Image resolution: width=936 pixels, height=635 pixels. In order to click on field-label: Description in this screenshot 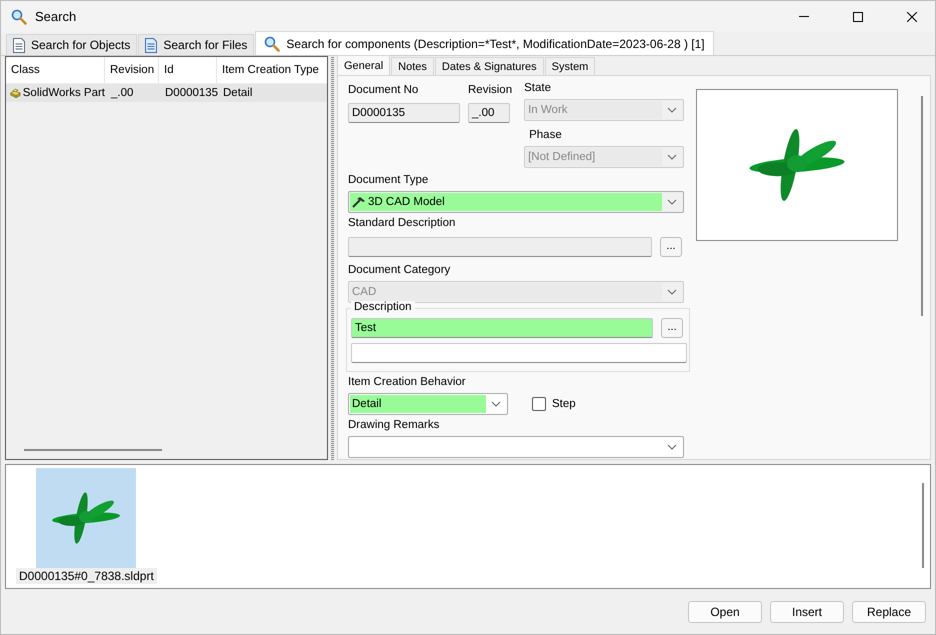, I will do `click(383, 307)`.